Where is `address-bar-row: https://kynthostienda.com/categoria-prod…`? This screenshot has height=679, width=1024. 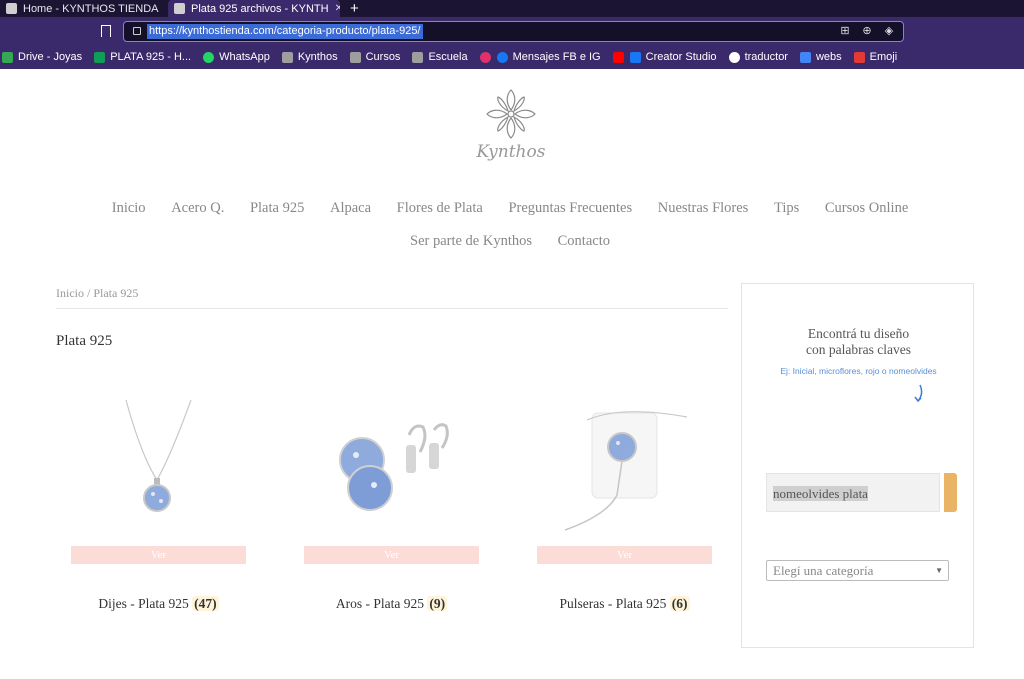 address-bar-row: https://kynthostienda.com/categoria-prod… is located at coordinates (512, 31).